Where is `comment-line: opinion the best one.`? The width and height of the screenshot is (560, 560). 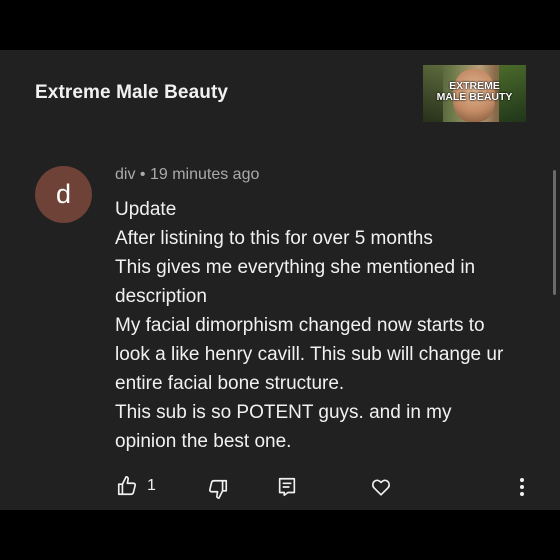 comment-line: opinion the best one. is located at coordinates (203, 441).